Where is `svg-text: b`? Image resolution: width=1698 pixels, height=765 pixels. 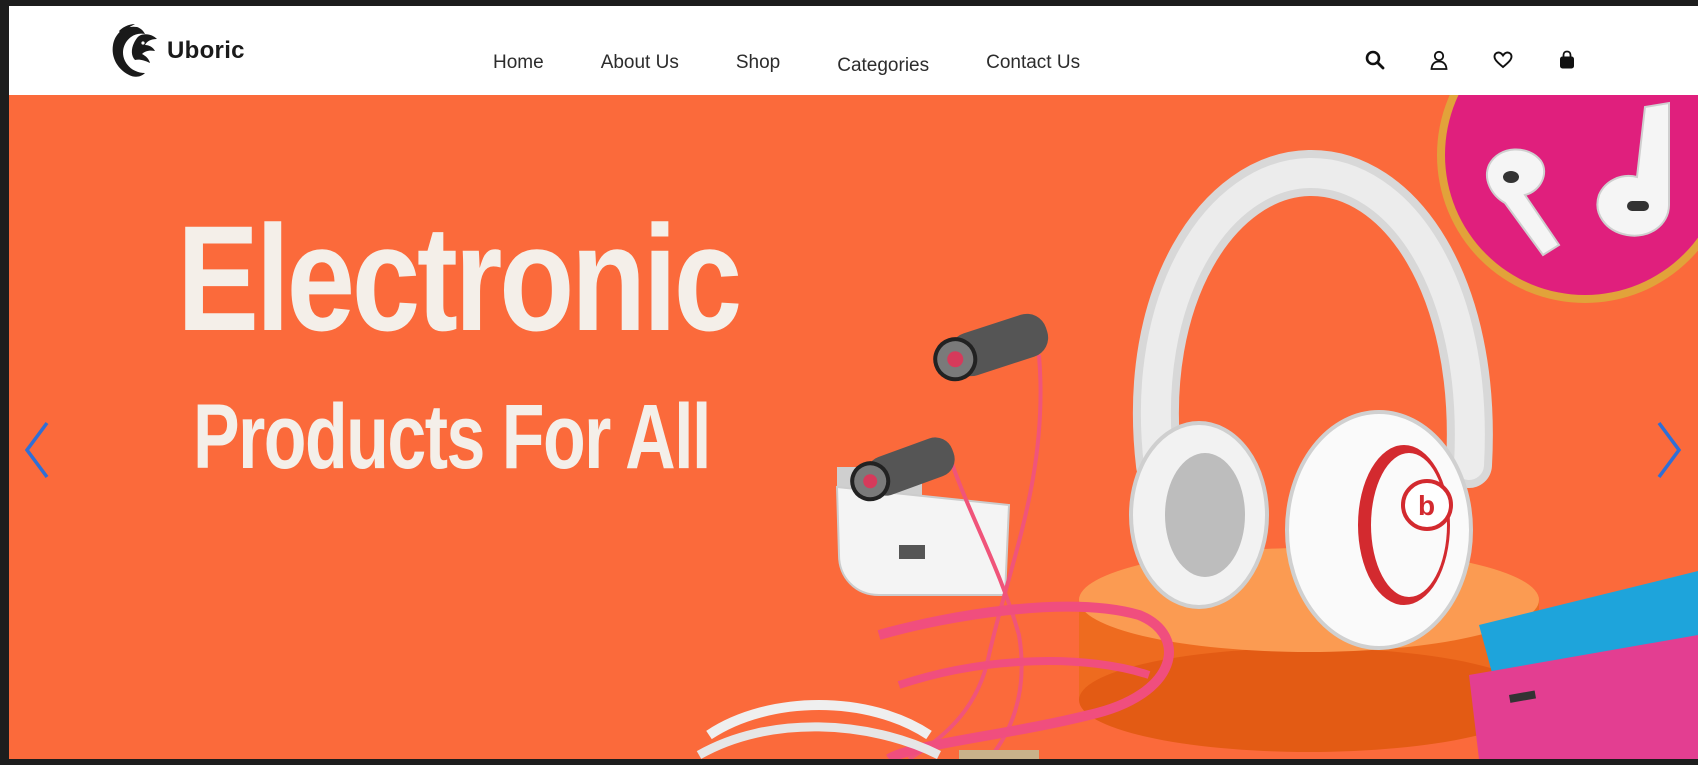
svg-text: b is located at coordinates (1426, 505).